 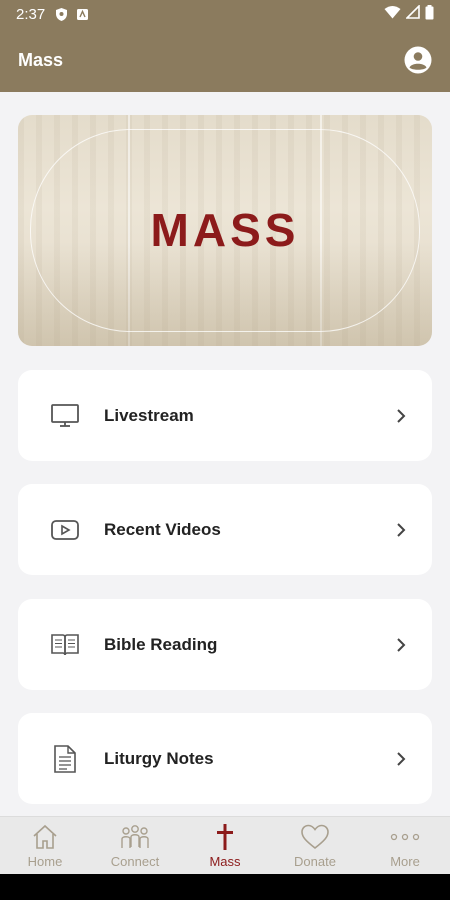 I want to click on nav-mass: Mass, so click(x=225, y=845).